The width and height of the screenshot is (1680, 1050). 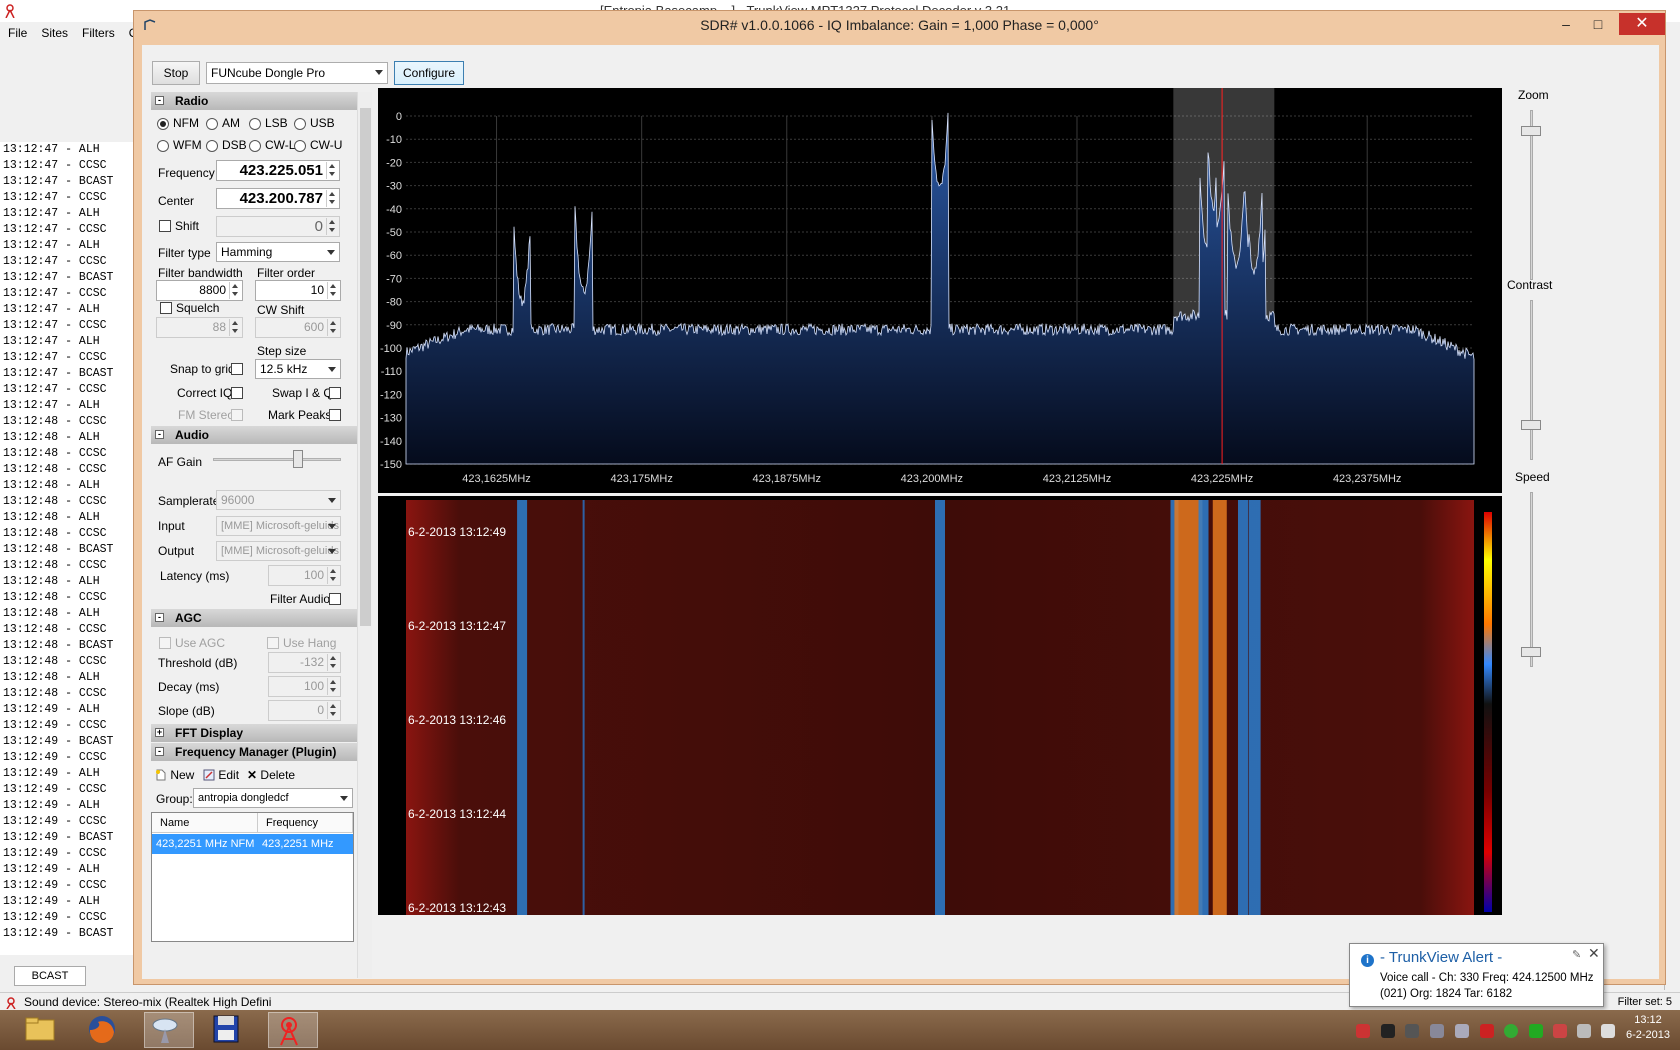 What do you see at coordinates (1531, 425) in the screenshot?
I see `contrast-slider-thumb` at bounding box center [1531, 425].